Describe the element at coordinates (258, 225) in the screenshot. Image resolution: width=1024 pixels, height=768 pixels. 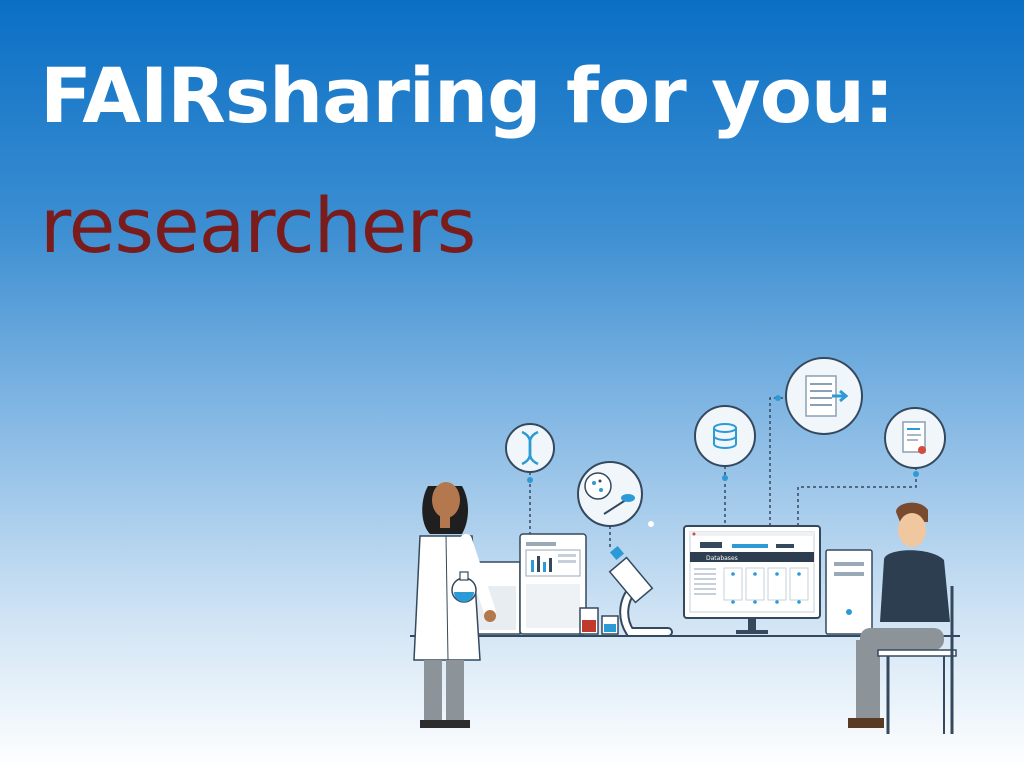
I see `slide-subtitle: researchers` at that location.